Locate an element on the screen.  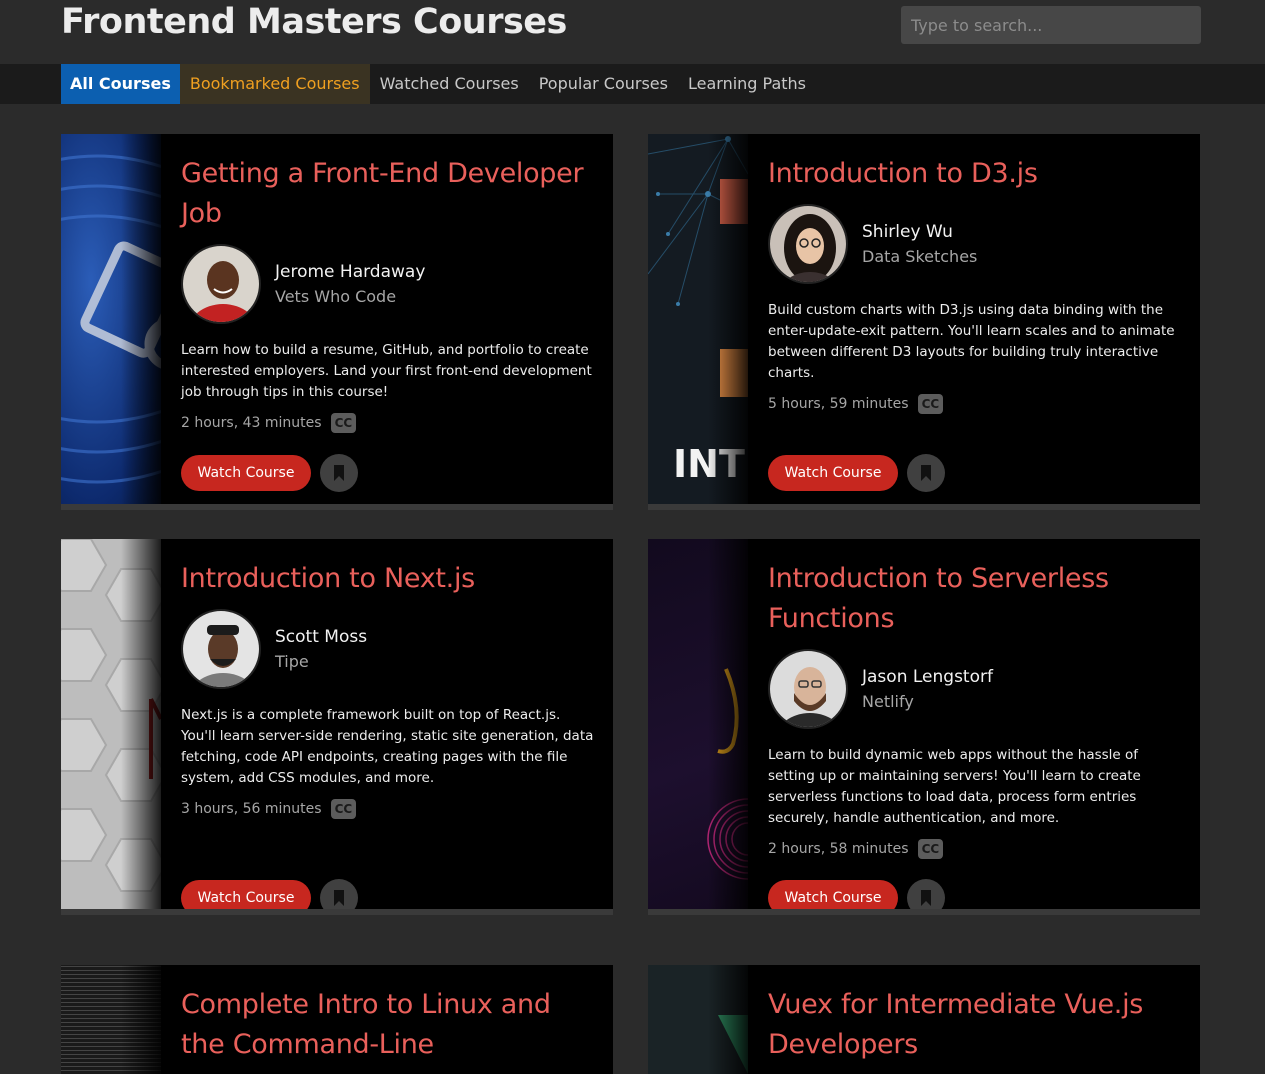
course-duration: 5 hours, 59 minutes is located at coordinates (838, 404).